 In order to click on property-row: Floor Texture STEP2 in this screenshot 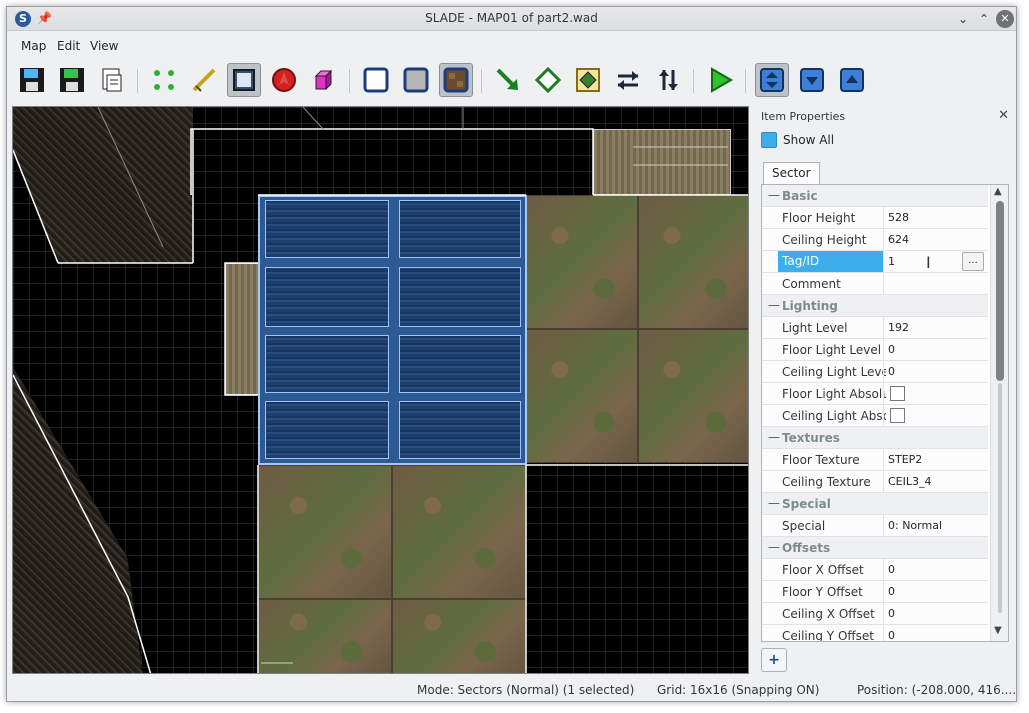, I will do `click(875, 460)`.